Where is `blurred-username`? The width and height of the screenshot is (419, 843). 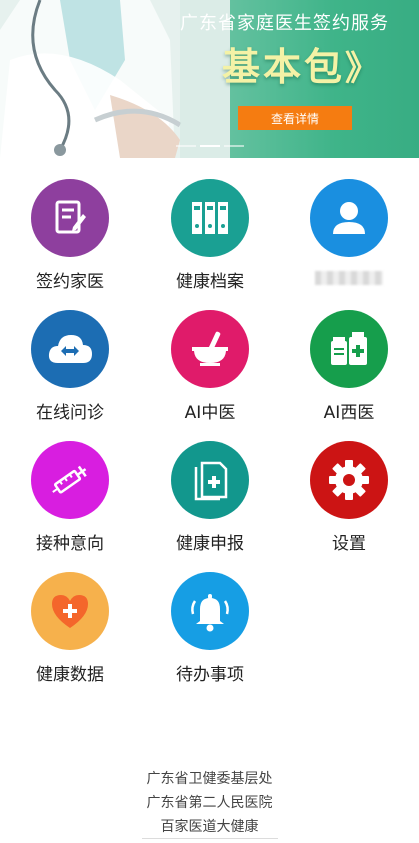
blurred-username is located at coordinates (349, 278).